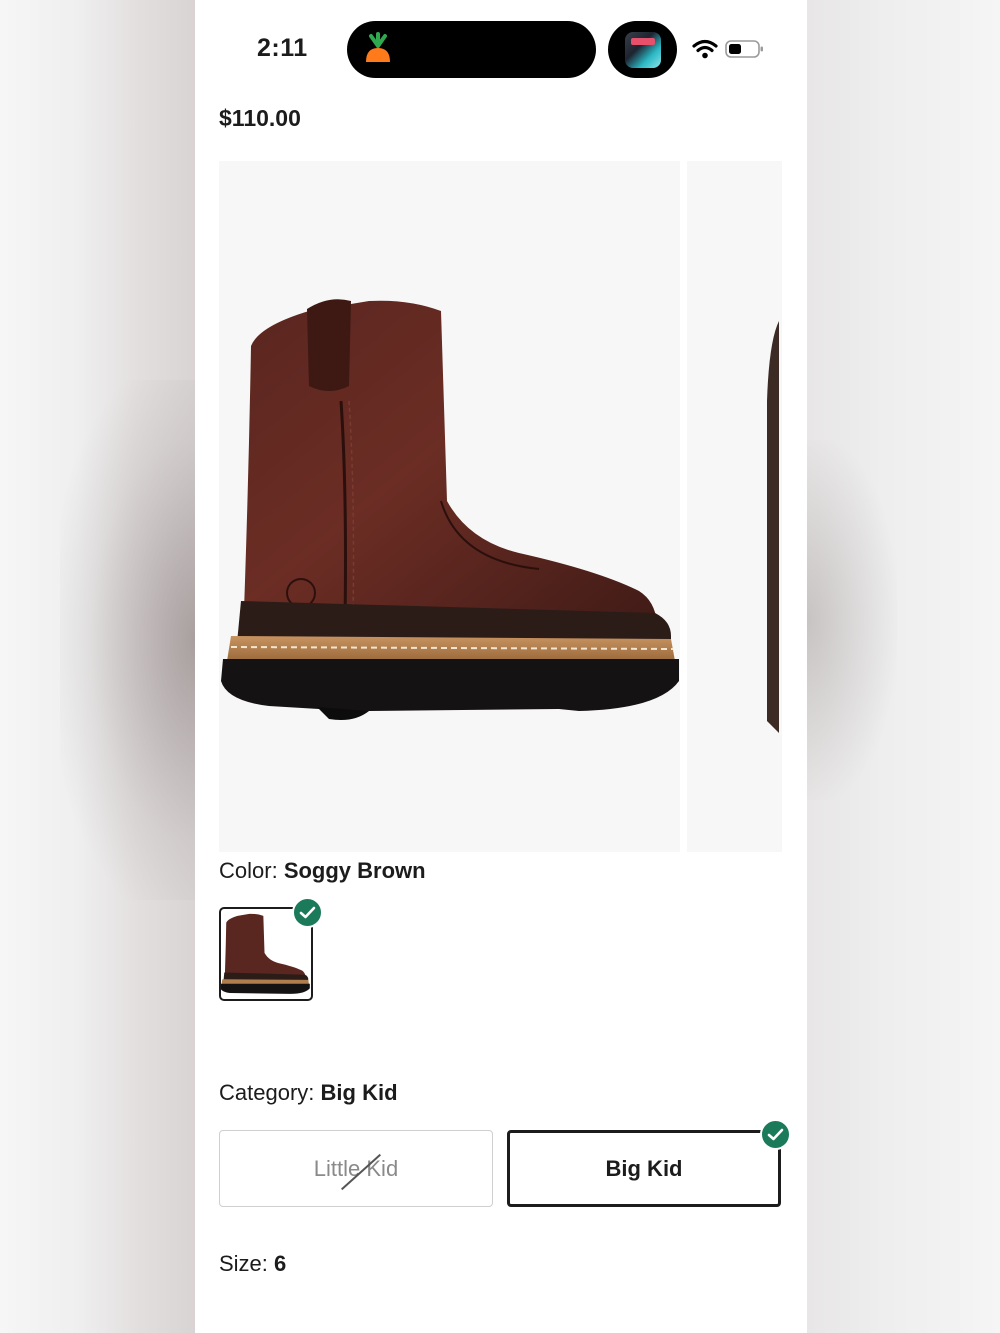  What do you see at coordinates (450, 509) in the screenshot?
I see `boot-image` at bounding box center [450, 509].